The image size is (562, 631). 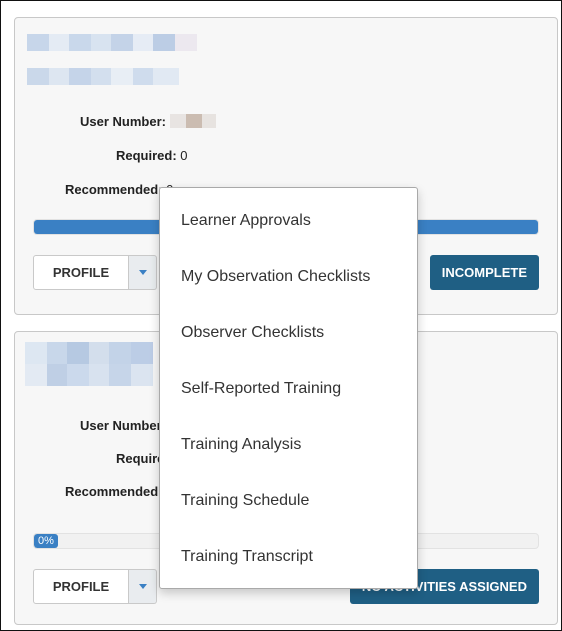 I want to click on menu-item-observer-checklists: Observer Checklists, so click(x=288, y=333).